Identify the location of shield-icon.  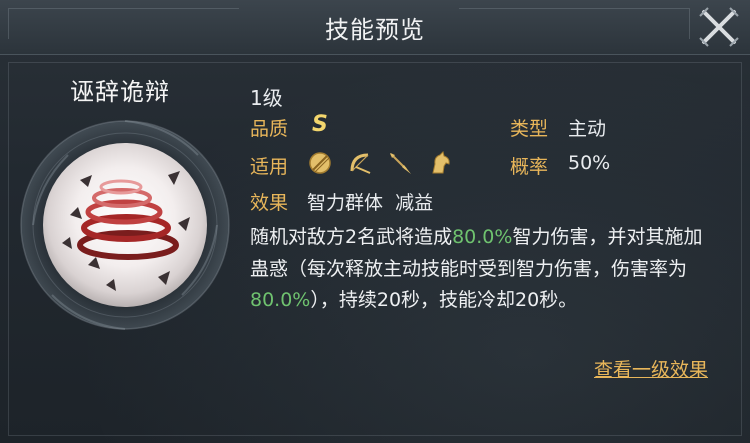
(320, 163).